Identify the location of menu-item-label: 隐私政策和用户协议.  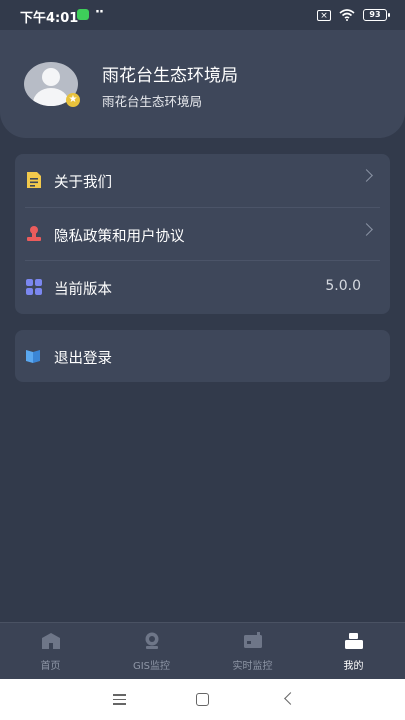
(119, 237).